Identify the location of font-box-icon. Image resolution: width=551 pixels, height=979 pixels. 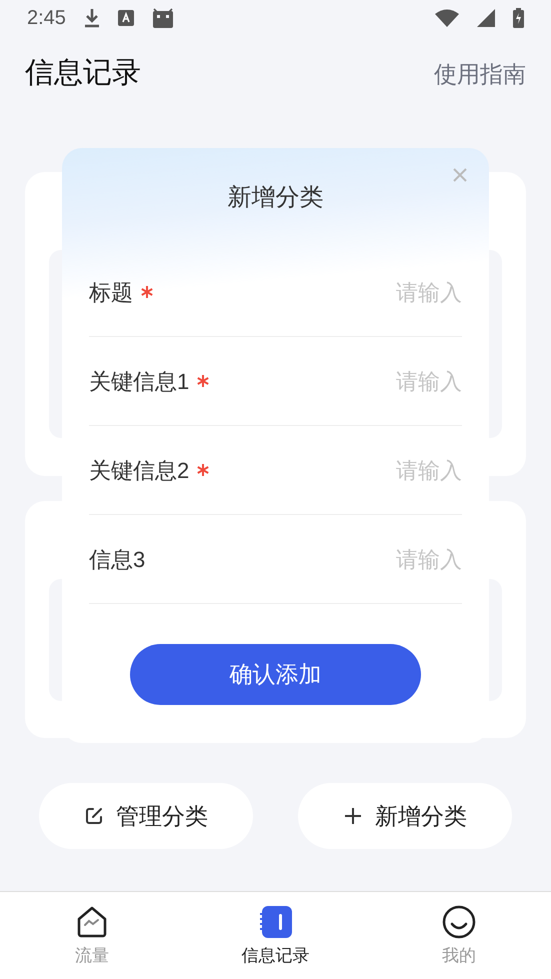
(126, 18).